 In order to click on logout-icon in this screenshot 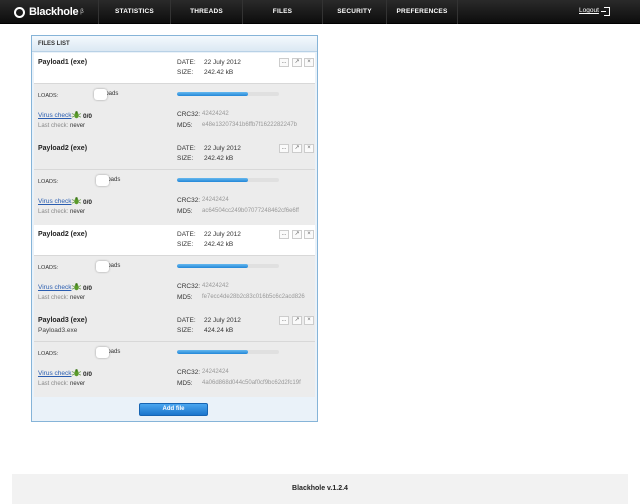, I will do `click(605, 11)`.